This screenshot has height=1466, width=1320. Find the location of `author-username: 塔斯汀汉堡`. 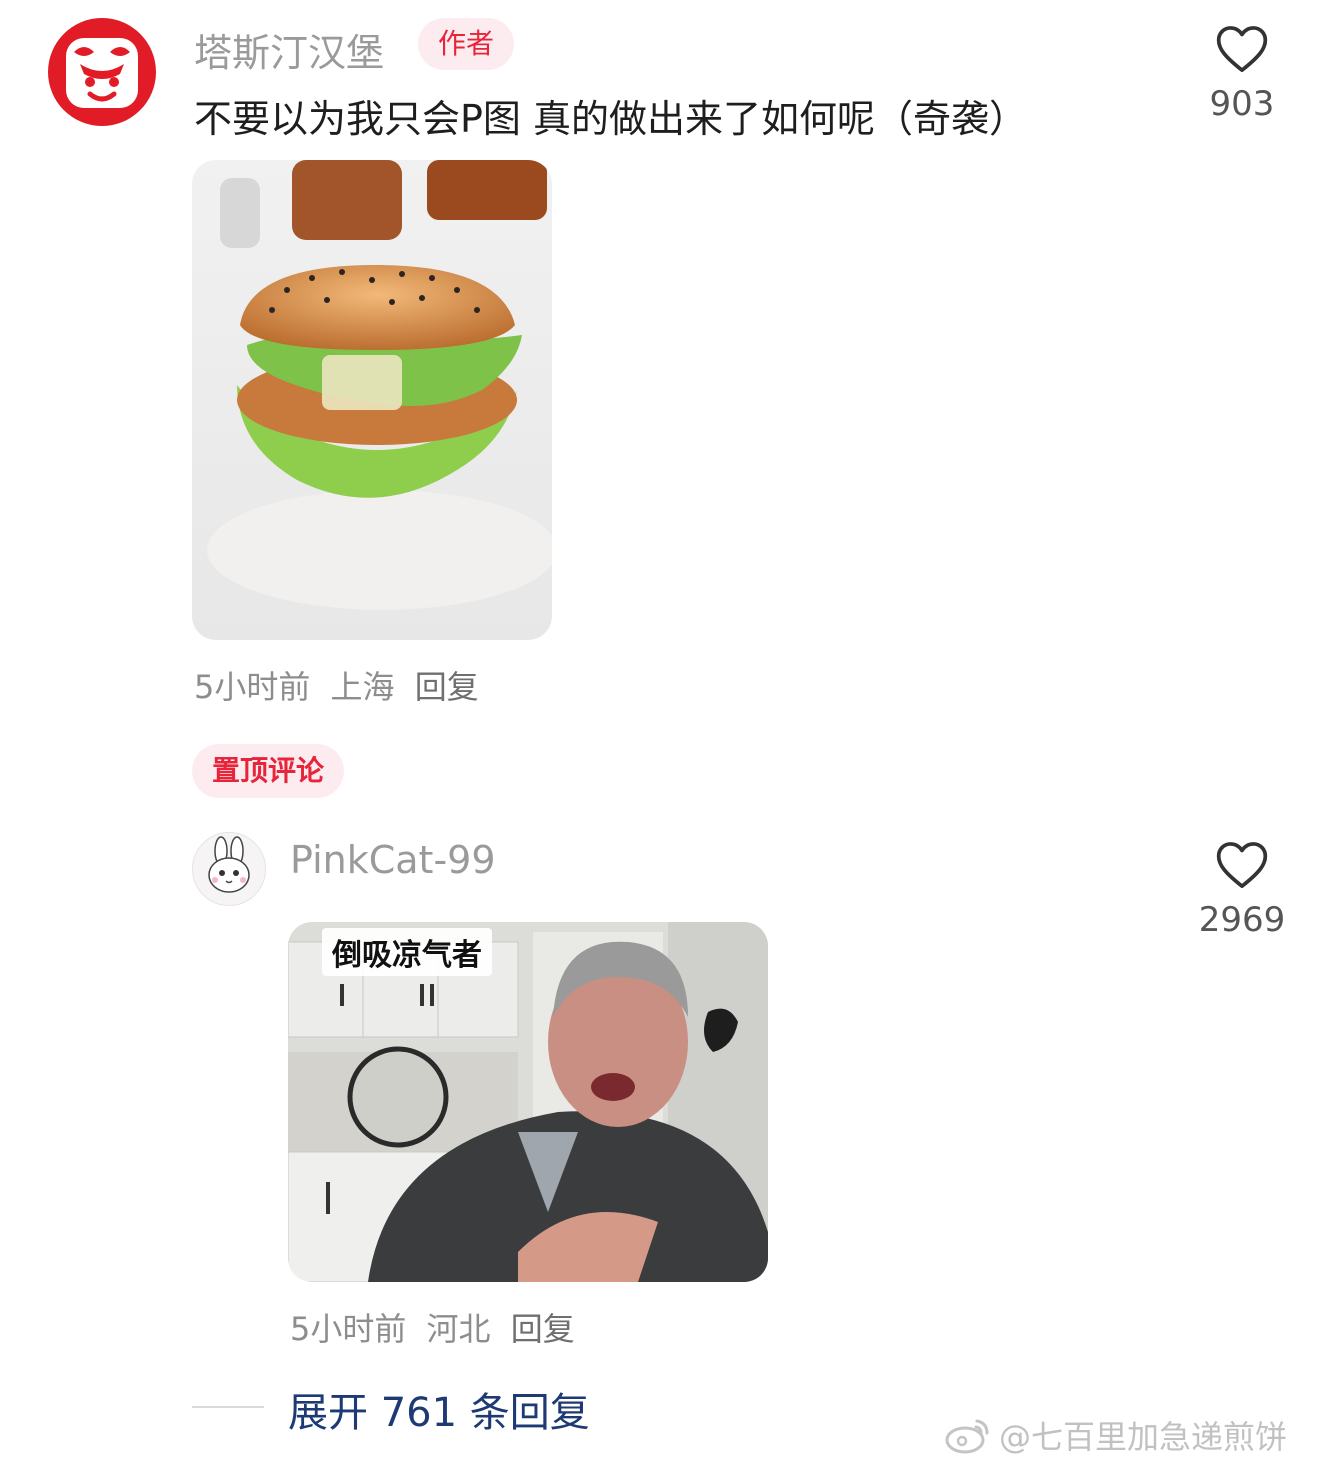

author-username: 塔斯汀汉堡 is located at coordinates (289, 49).